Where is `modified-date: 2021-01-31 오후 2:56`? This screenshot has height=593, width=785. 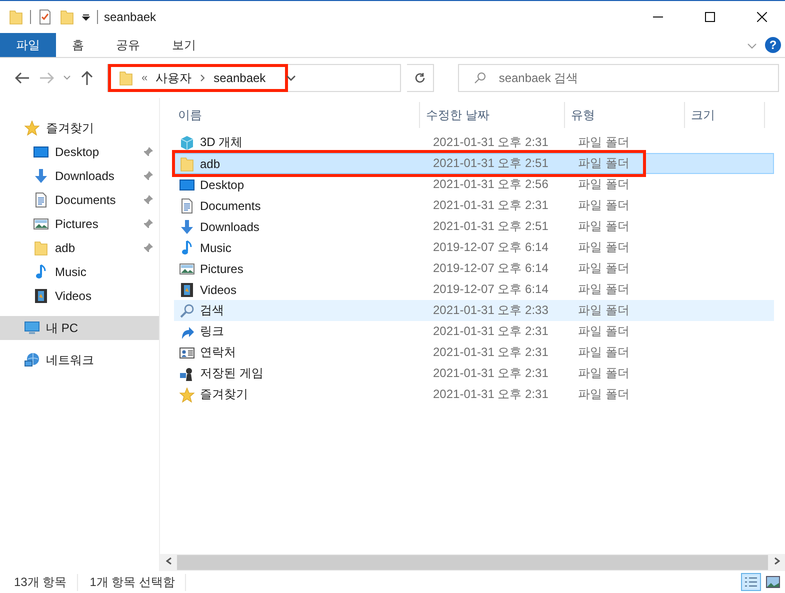 modified-date: 2021-01-31 오후 2:56 is located at coordinates (491, 184).